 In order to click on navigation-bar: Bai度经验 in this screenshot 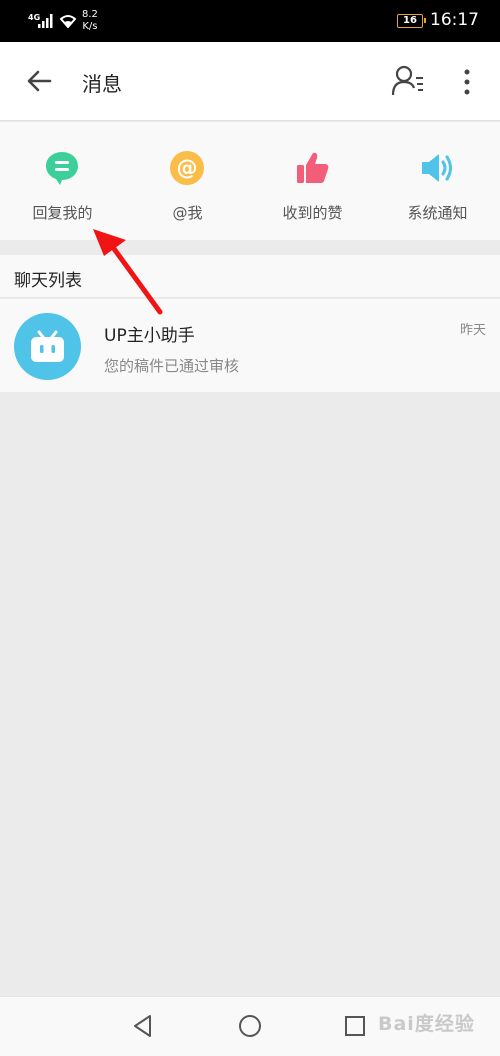, I will do `click(250, 1026)`.